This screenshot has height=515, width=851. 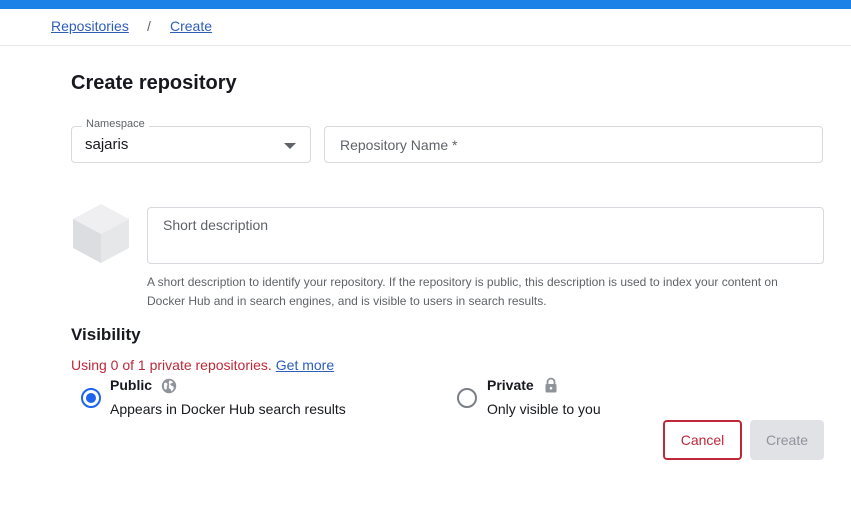 I want to click on namespace-label: Namespace, so click(x=115, y=124).